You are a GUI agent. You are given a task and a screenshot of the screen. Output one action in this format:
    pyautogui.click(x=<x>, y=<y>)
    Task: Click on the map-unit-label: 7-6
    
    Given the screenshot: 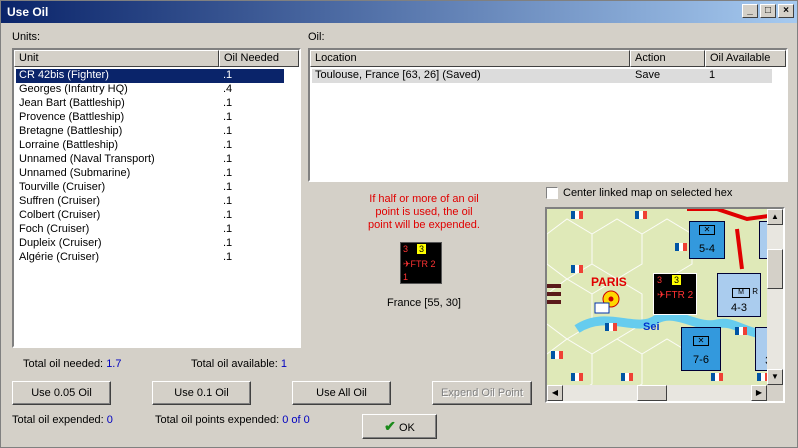 What is the action you would take?
    pyautogui.click(x=701, y=360)
    